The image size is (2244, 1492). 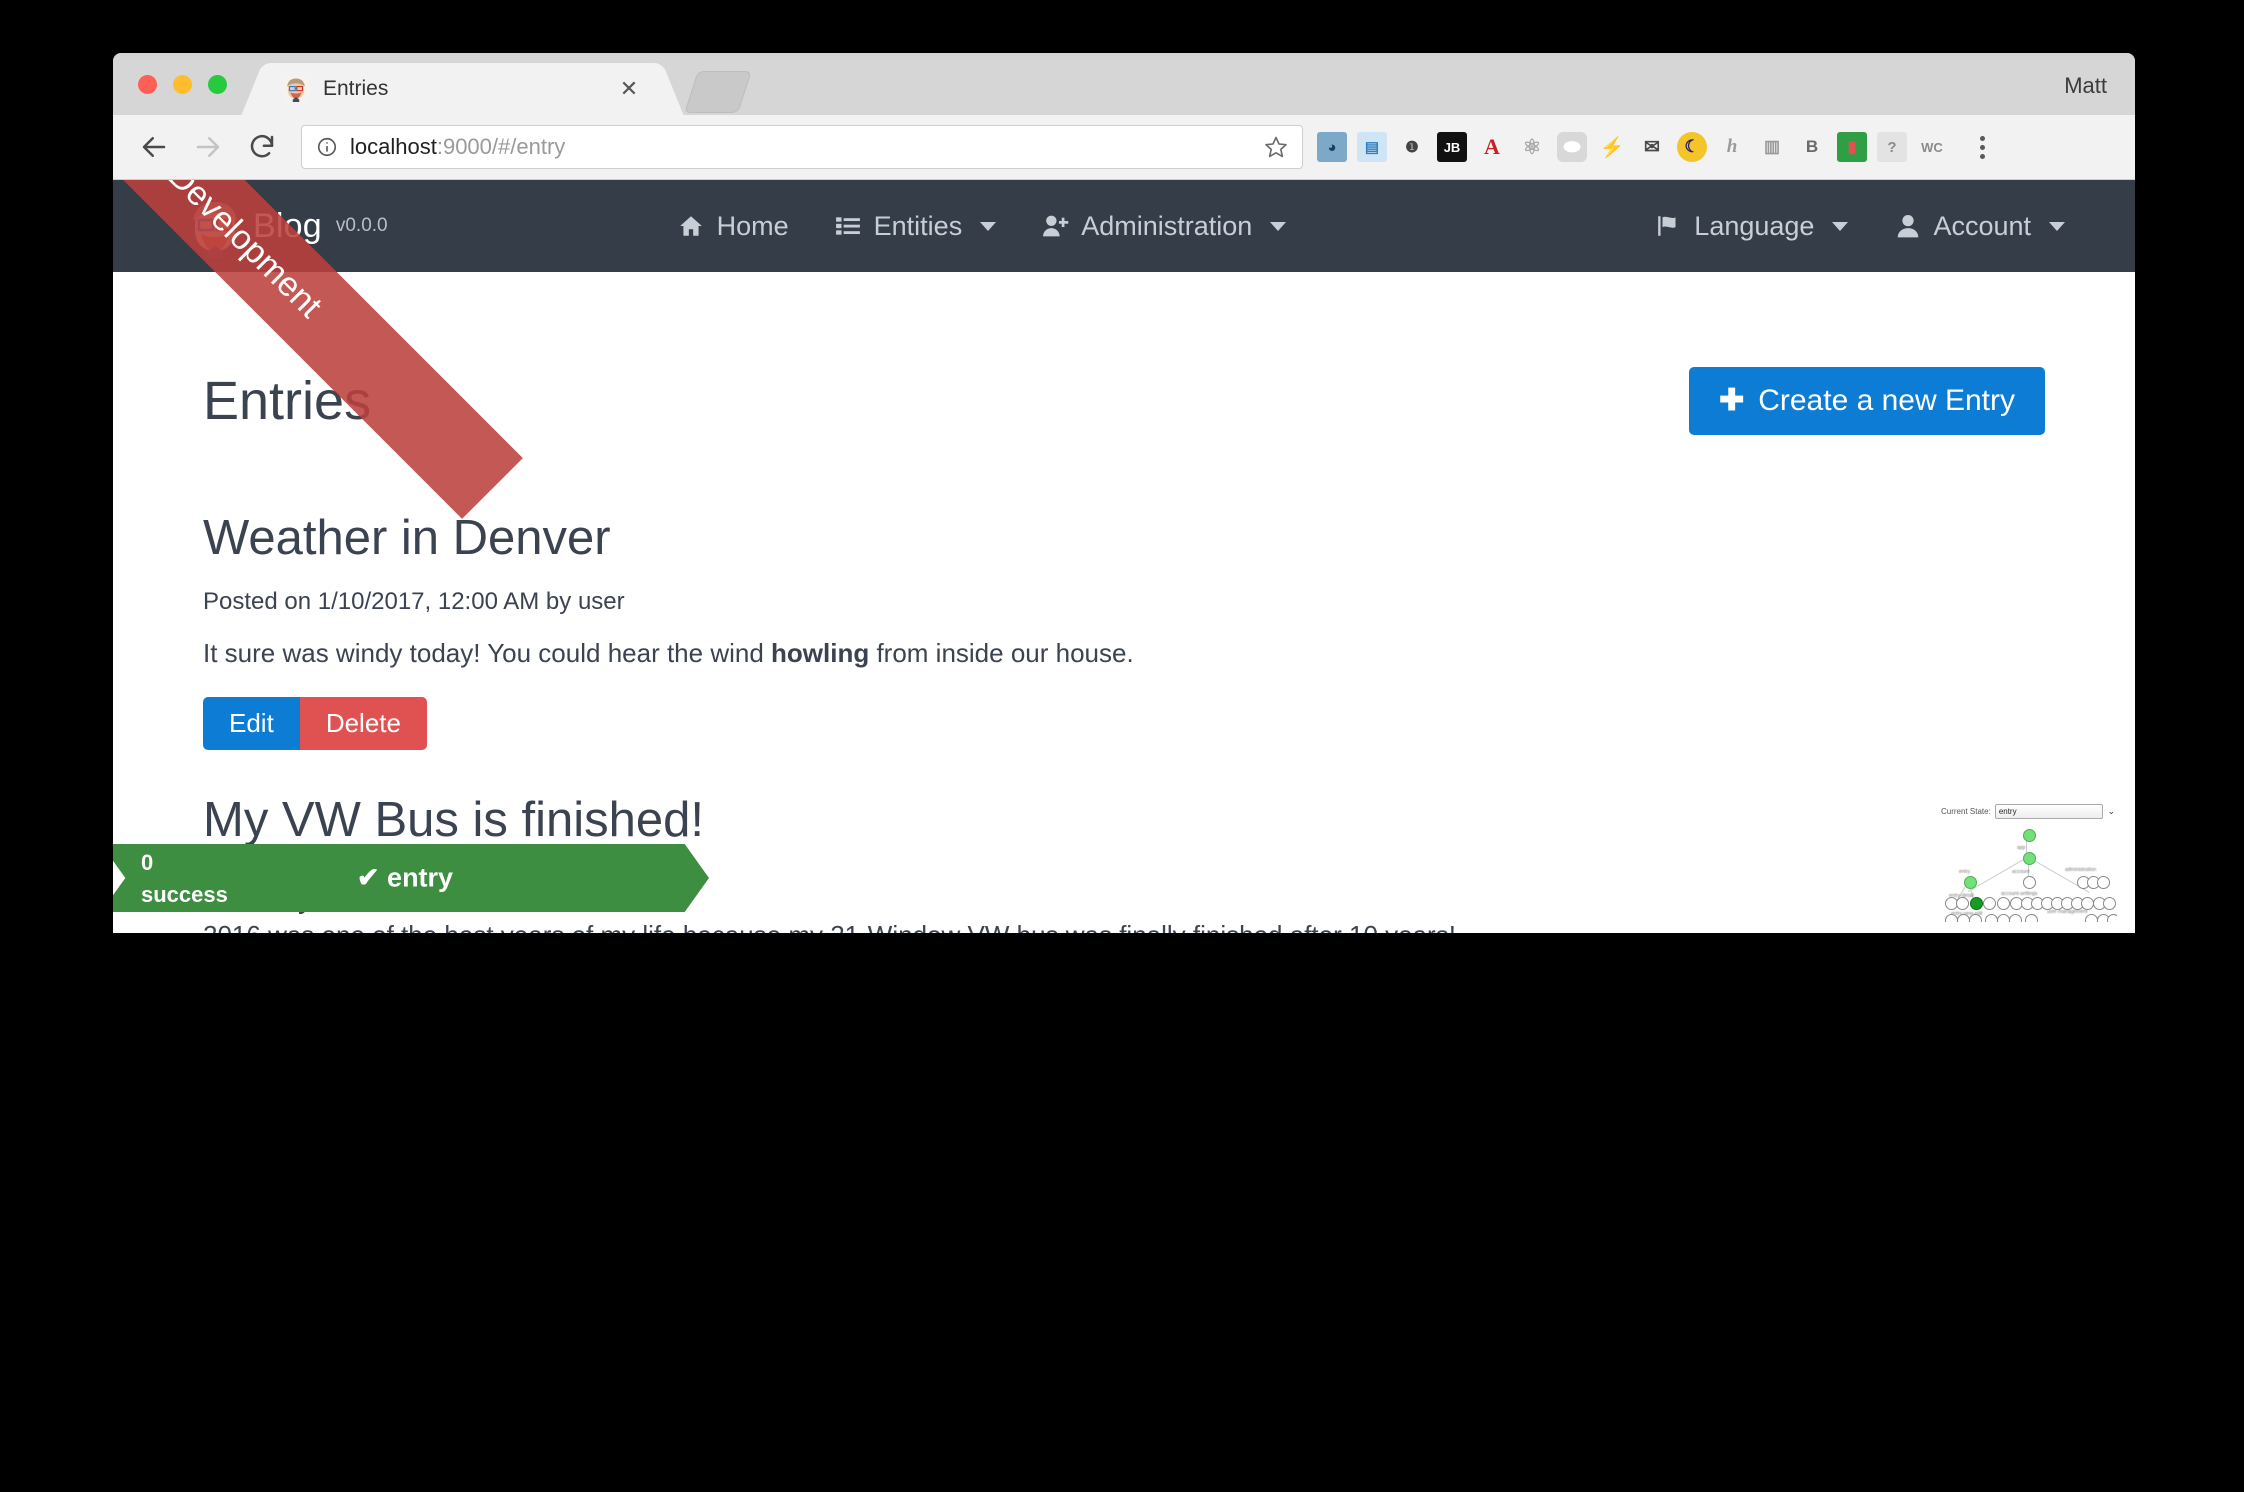 What do you see at coordinates (1892, 147) in the screenshot?
I see `question-mark-icon: ?` at bounding box center [1892, 147].